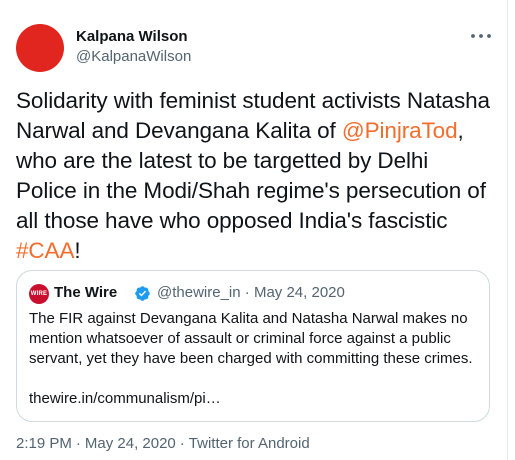 The image size is (515, 460). I want to click on tweet-footer: 2:19 PM · May 24, 2020 · Twitter for Android, so click(163, 444).